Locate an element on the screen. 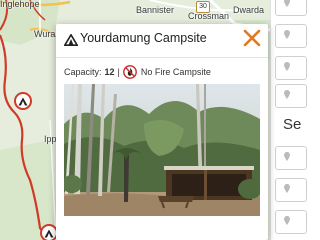  popup-title: Yourdamung Campsite is located at coordinates (143, 38).